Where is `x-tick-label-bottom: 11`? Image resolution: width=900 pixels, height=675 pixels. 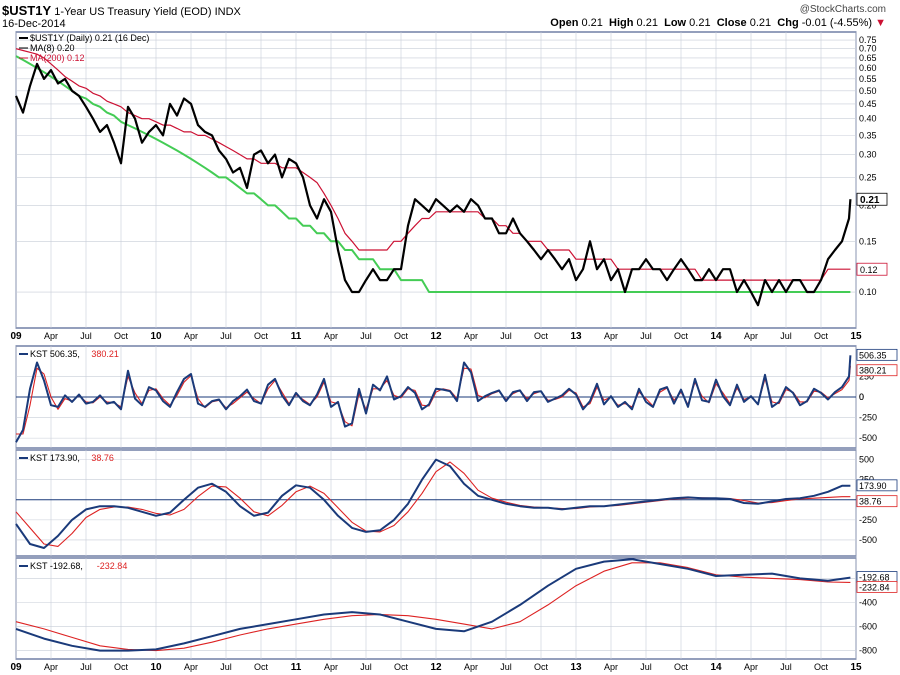 x-tick-label-bottom: 11 is located at coordinates (296, 667).